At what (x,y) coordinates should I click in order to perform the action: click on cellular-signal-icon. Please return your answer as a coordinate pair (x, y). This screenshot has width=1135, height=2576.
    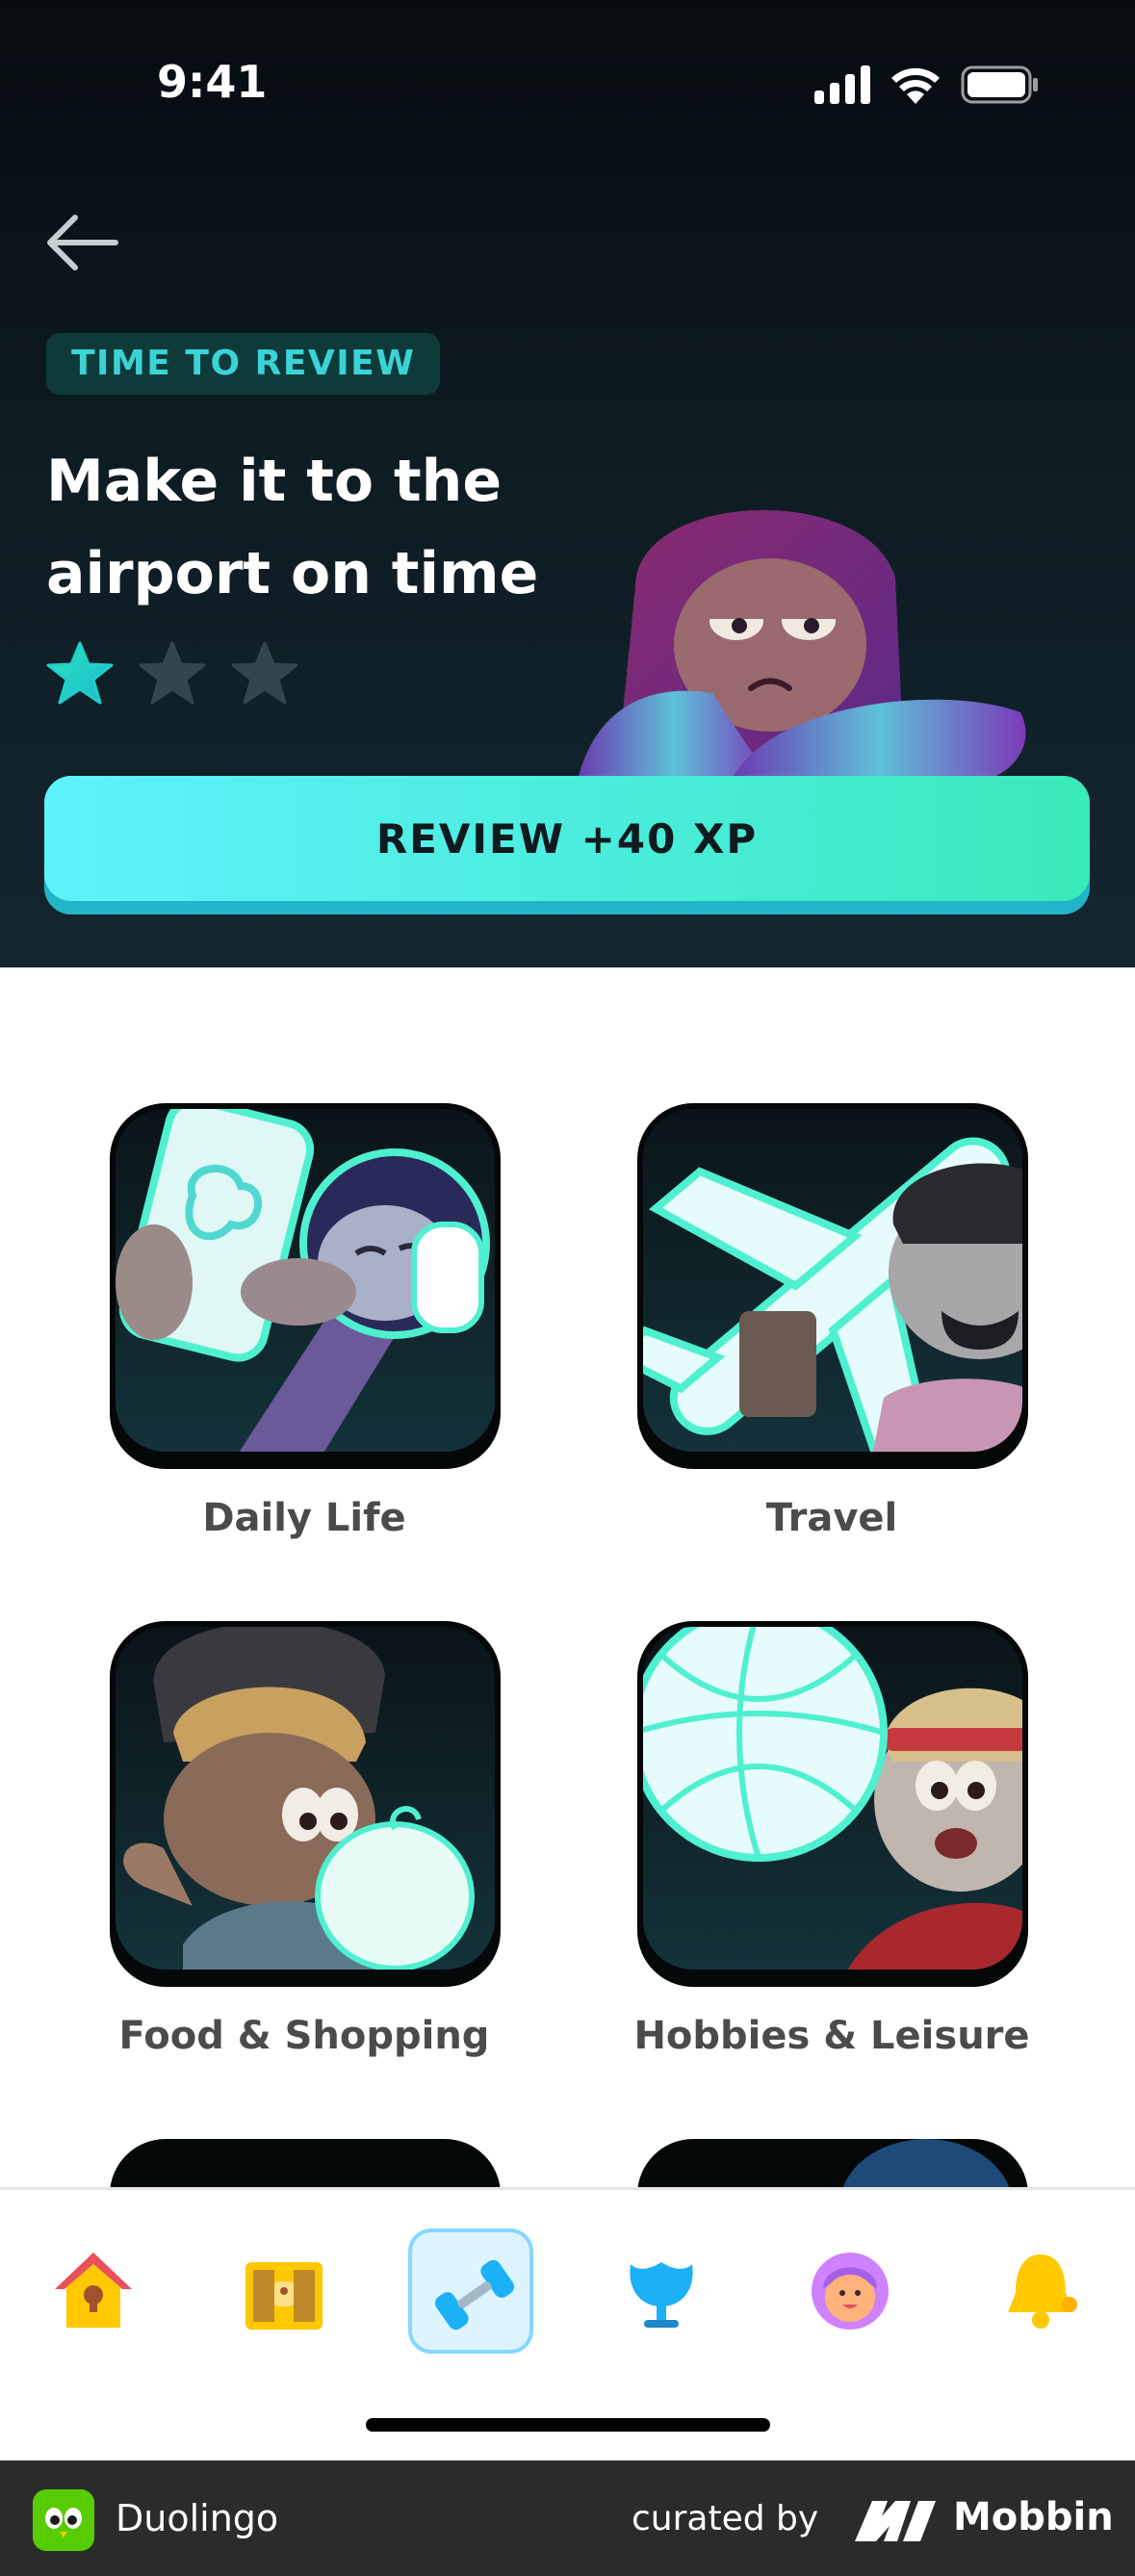
    Looking at the image, I should click on (842, 84).